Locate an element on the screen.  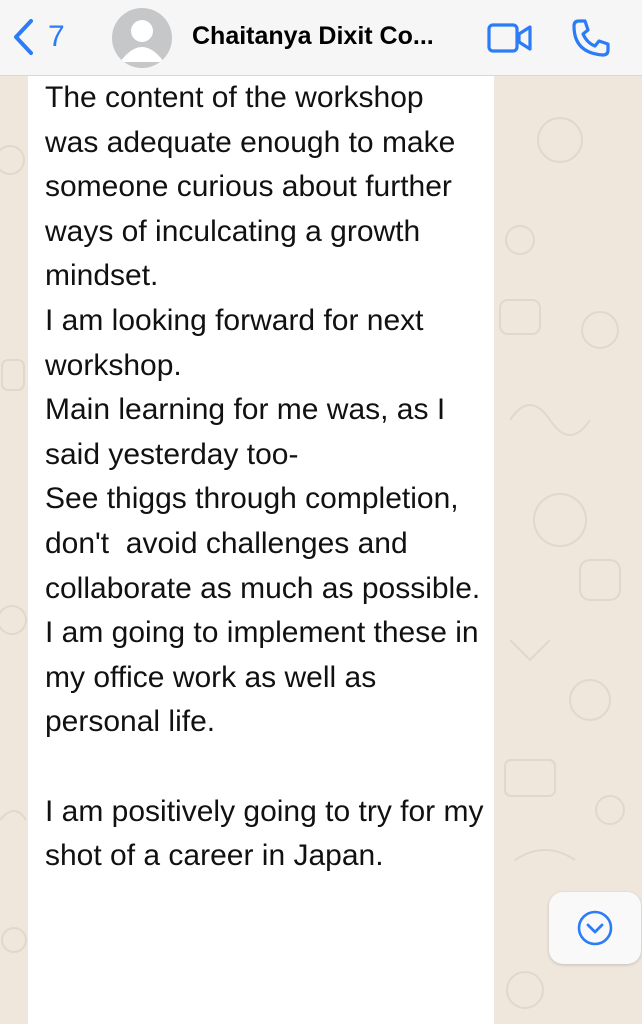
chevron-left-icon is located at coordinates (23, 37).